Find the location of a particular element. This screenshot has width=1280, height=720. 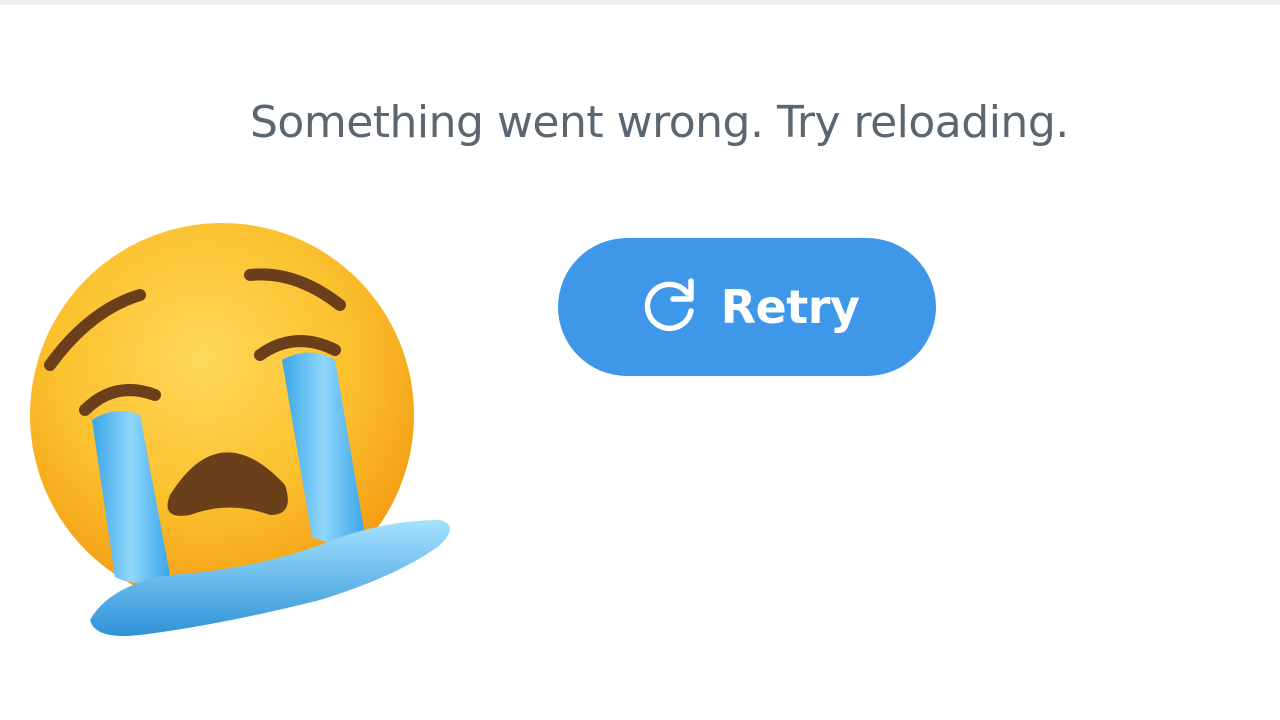

top-divider is located at coordinates (640, 2).